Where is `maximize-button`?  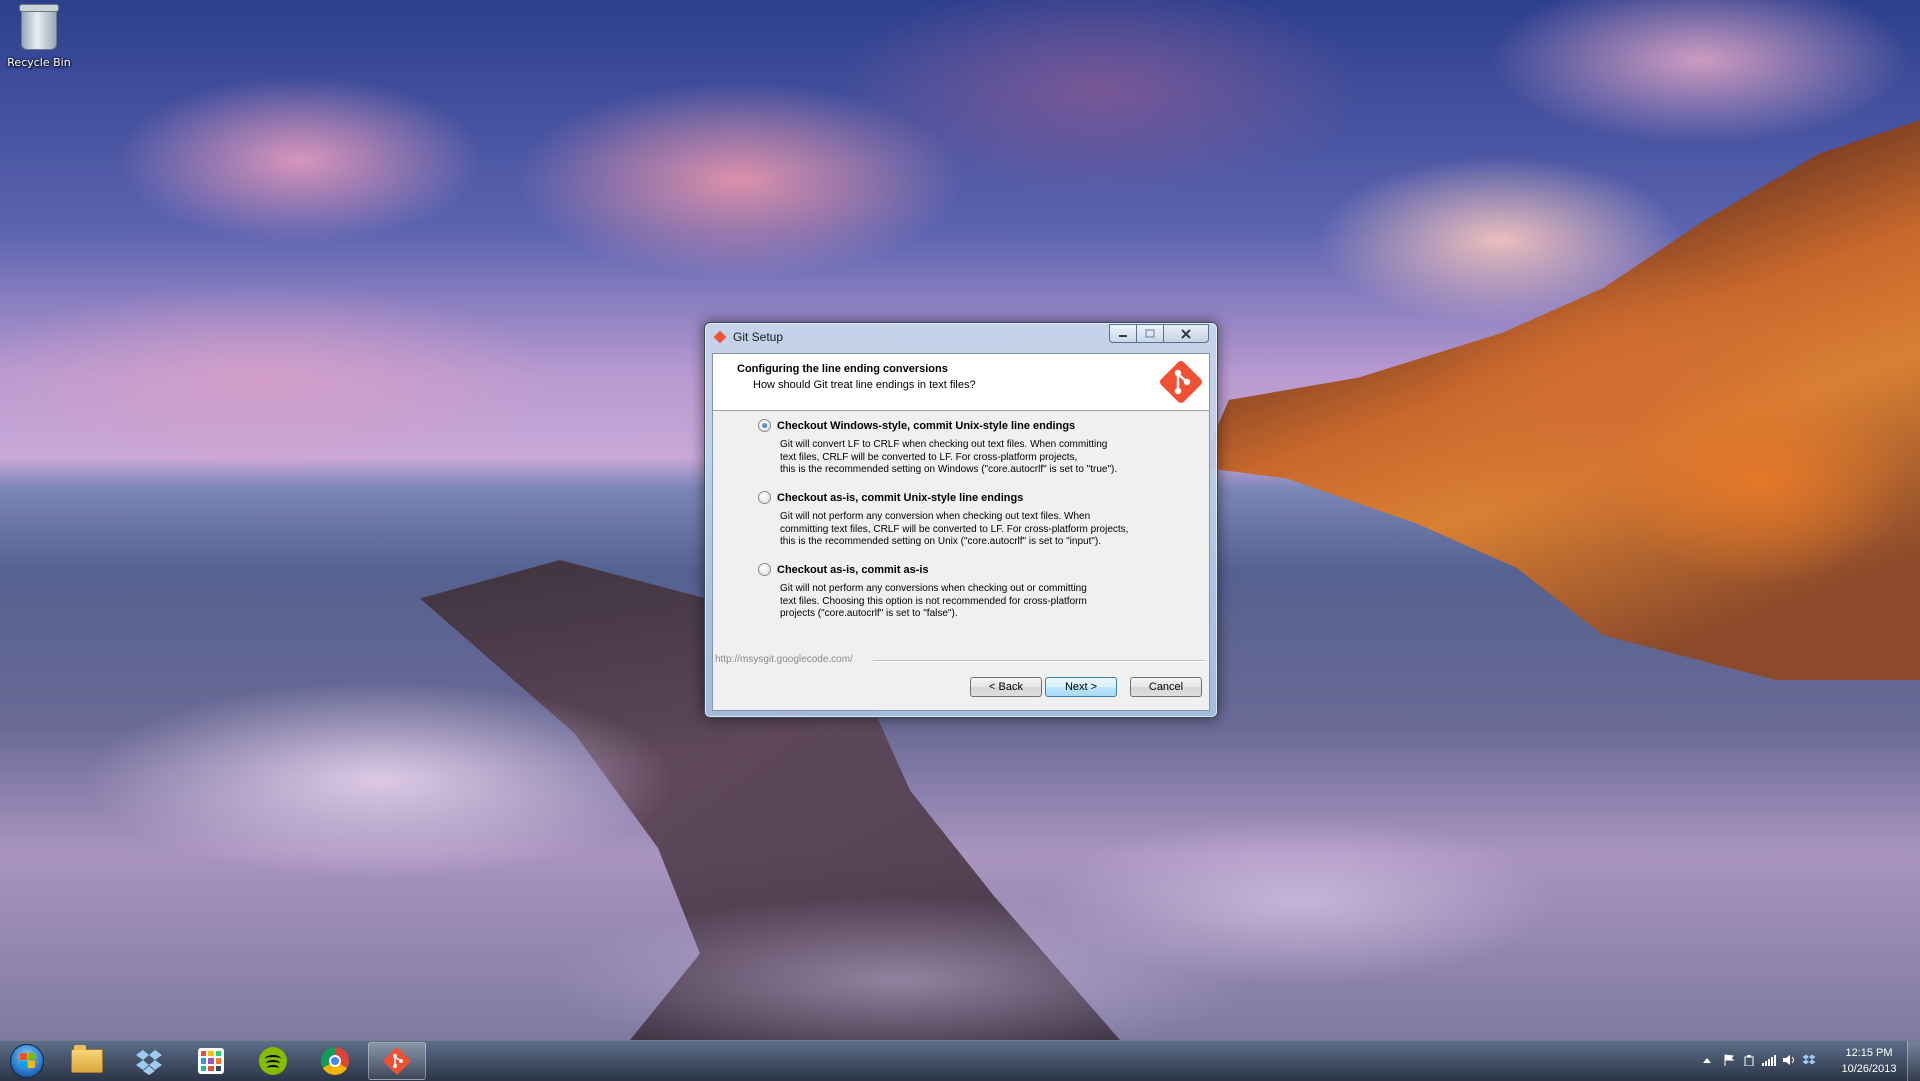
maximize-button is located at coordinates (1150, 333).